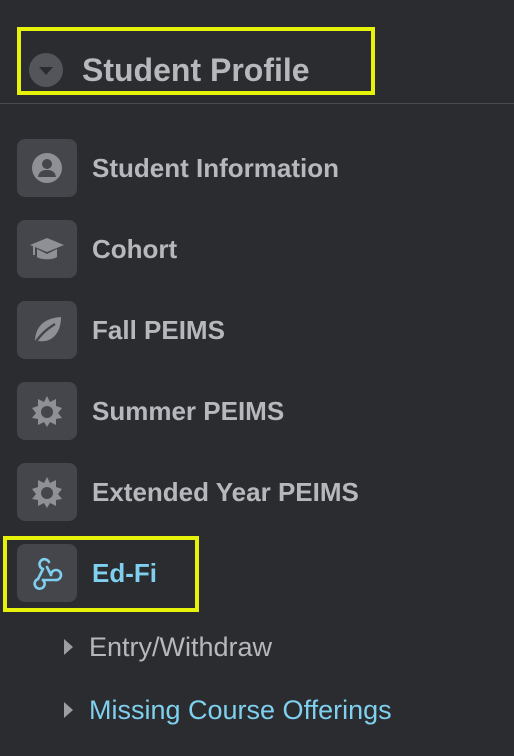 The width and height of the screenshot is (514, 756). Describe the element at coordinates (47, 330) in the screenshot. I see `leaf-icon` at that location.